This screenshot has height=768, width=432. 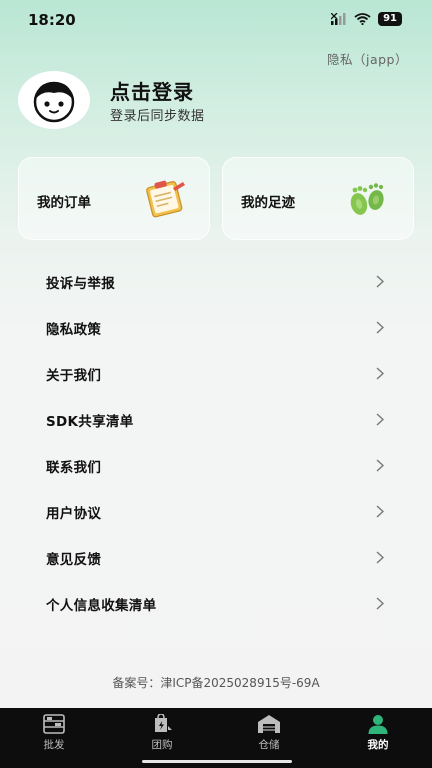 I want to click on menu-item-label: 投诉与举报, so click(x=80, y=284).